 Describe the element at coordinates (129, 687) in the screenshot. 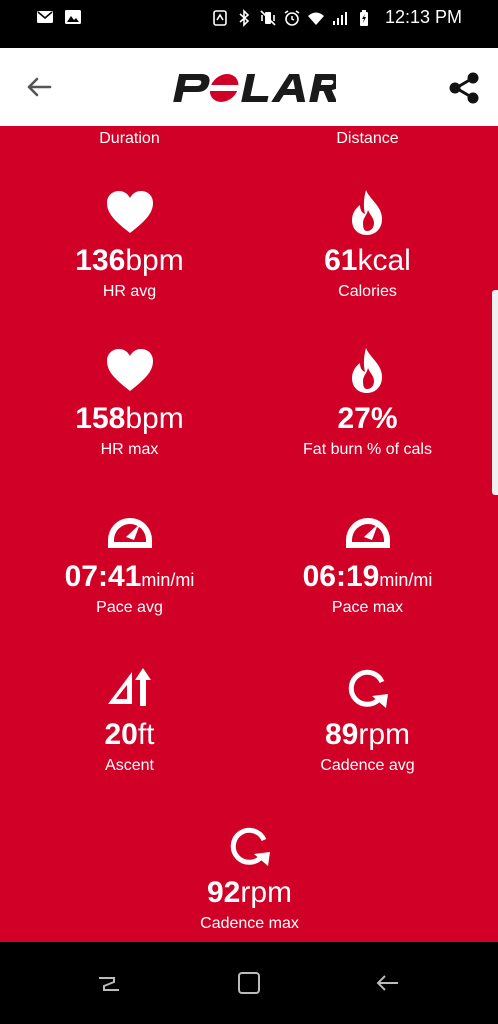

I see `ascent-icon` at that location.